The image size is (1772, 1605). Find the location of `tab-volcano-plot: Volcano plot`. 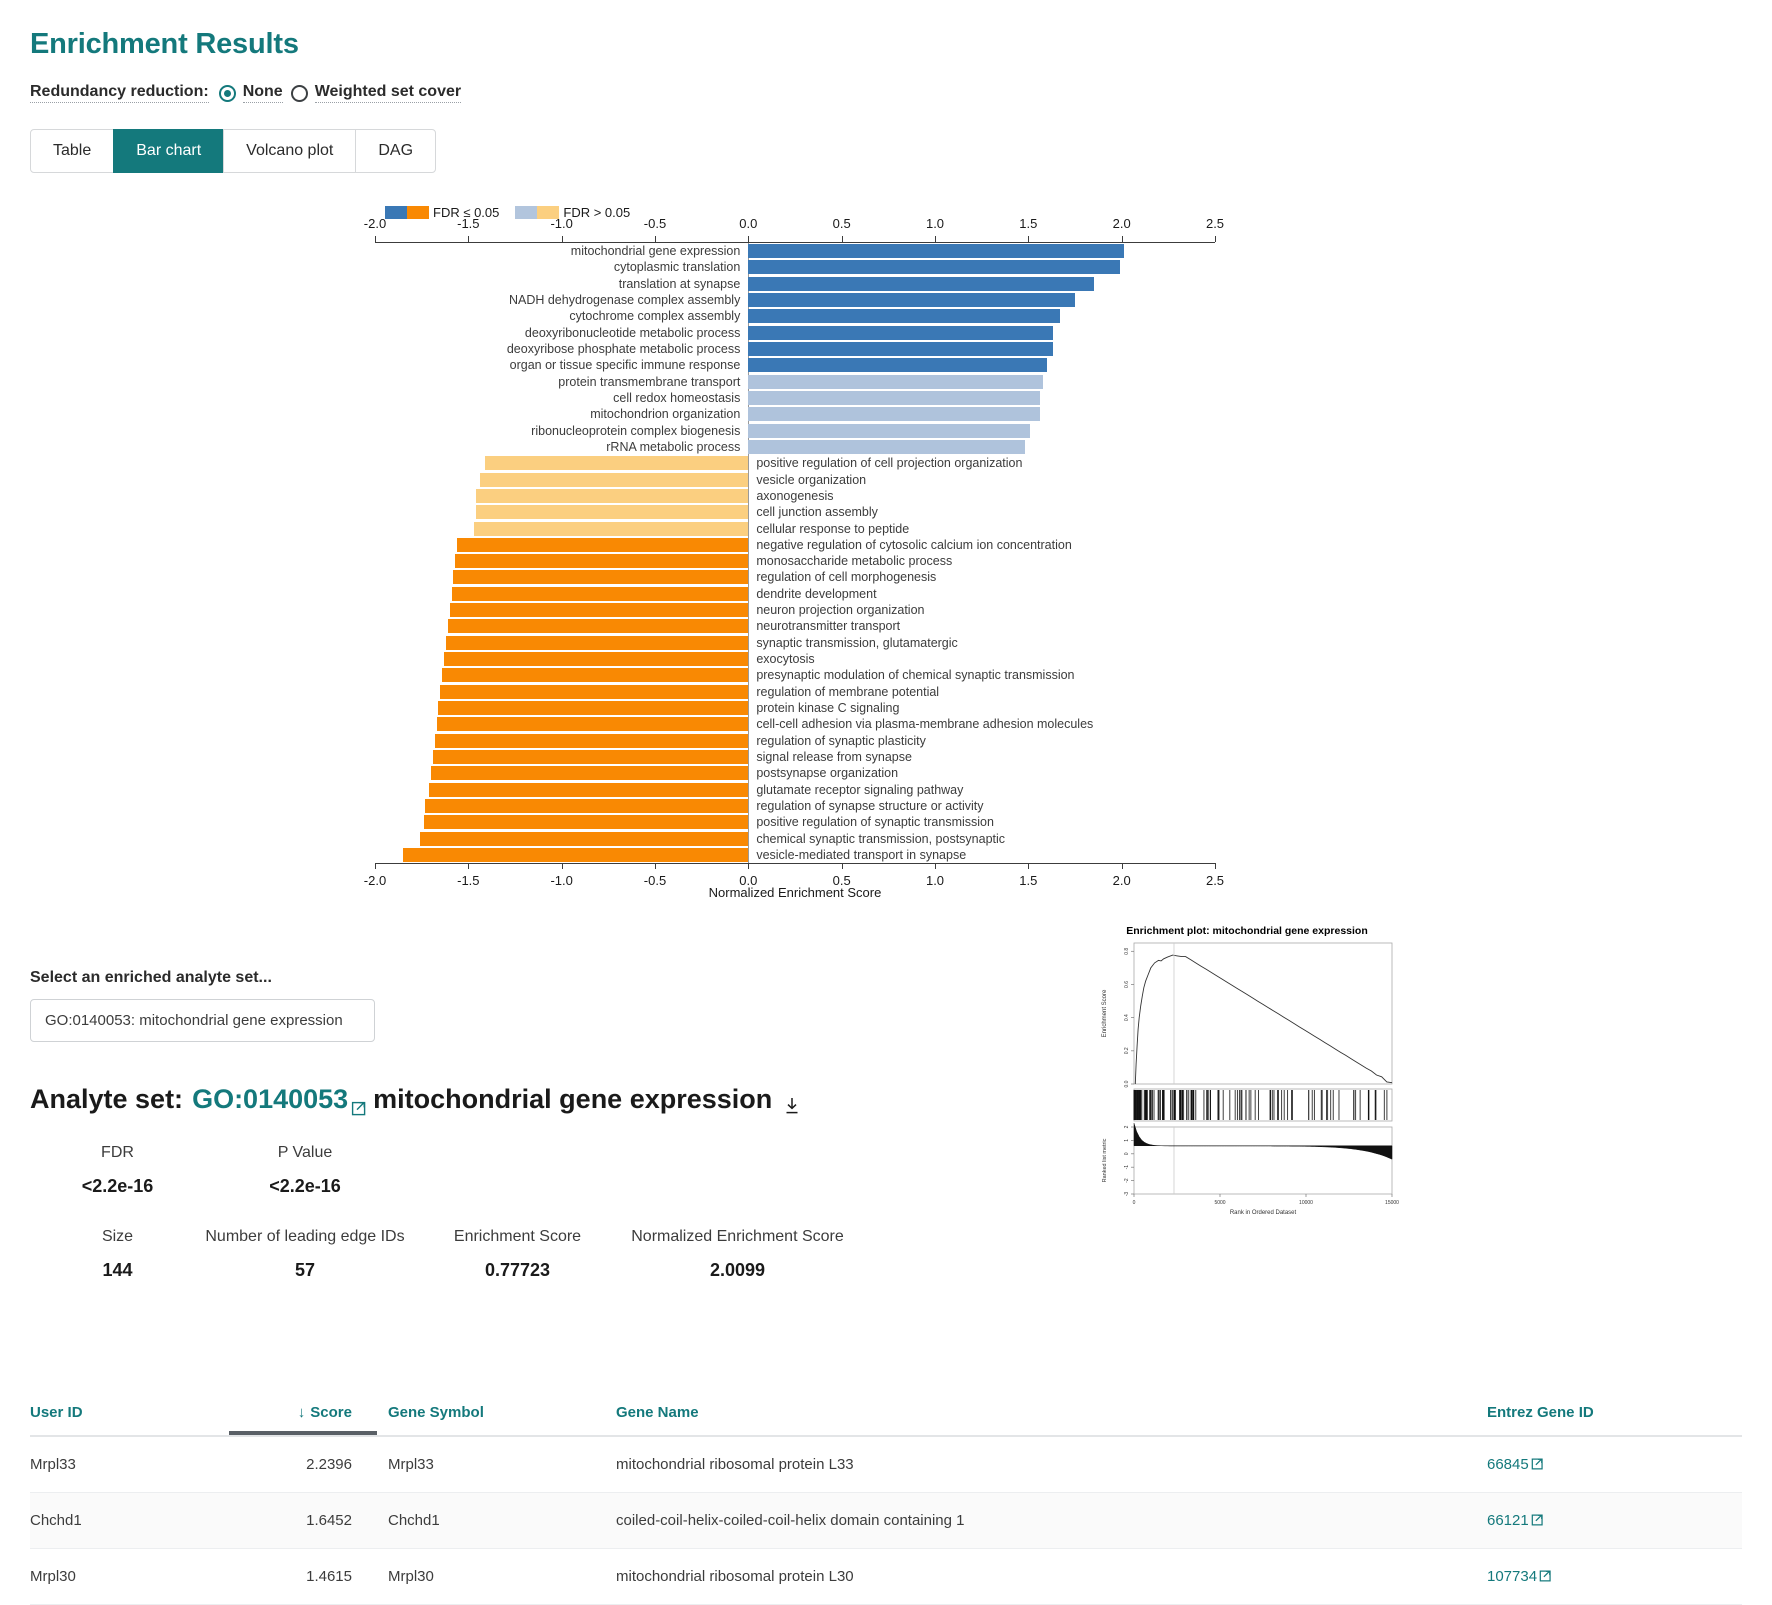

tab-volcano-plot: Volcano plot is located at coordinates (290, 151).